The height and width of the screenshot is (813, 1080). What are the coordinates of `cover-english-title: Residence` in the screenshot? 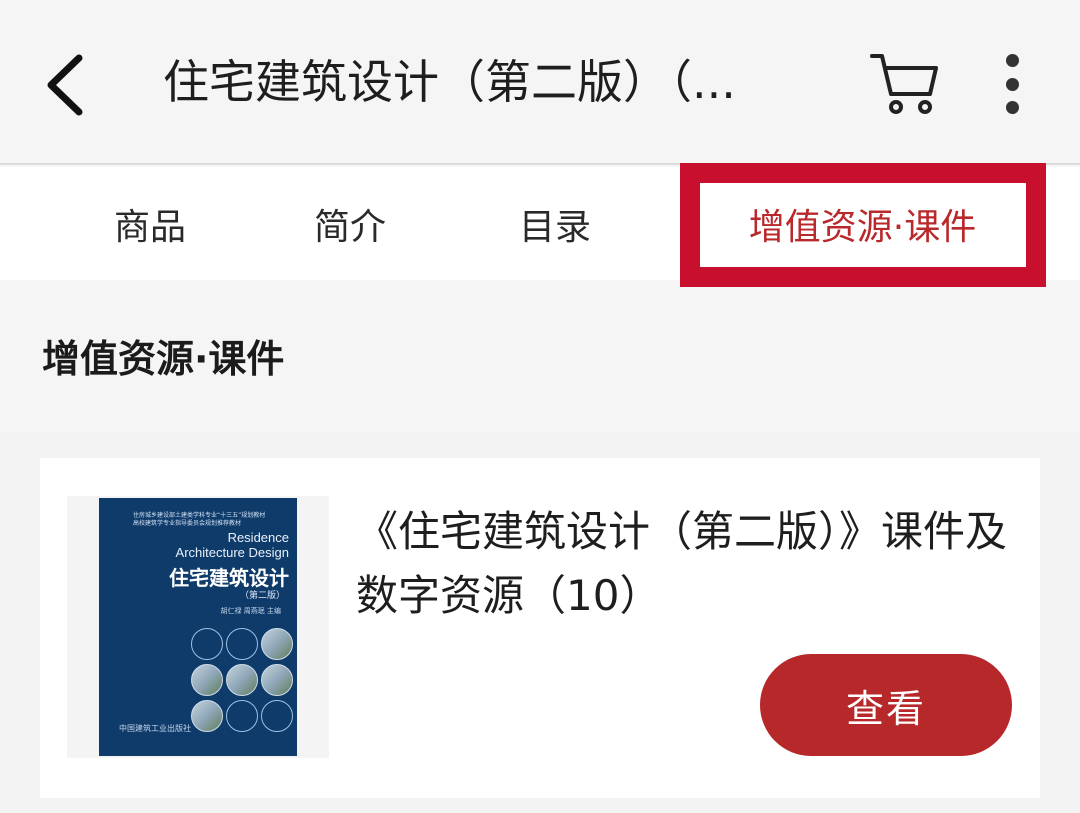 It's located at (258, 537).